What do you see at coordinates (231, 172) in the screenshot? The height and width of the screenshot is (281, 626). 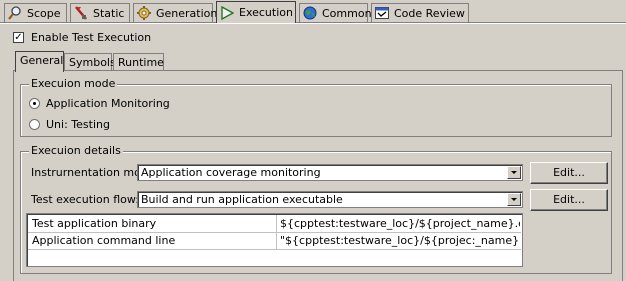 I see `instrumentation-mode-value: Application coverage monitoring` at bounding box center [231, 172].